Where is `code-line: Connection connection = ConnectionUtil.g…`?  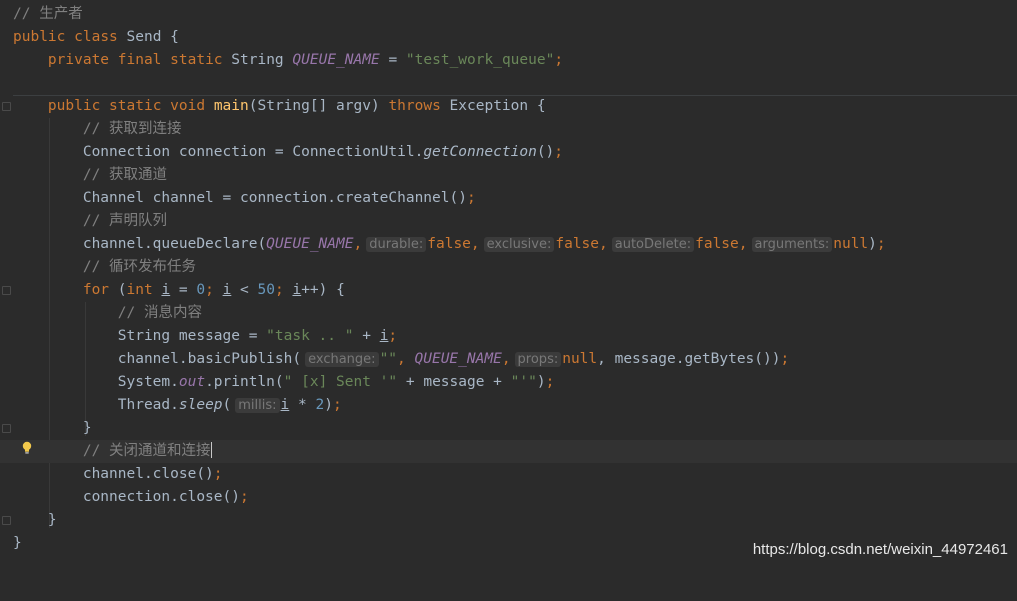
code-line: Connection connection = ConnectionUtil.g… is located at coordinates (508, 152).